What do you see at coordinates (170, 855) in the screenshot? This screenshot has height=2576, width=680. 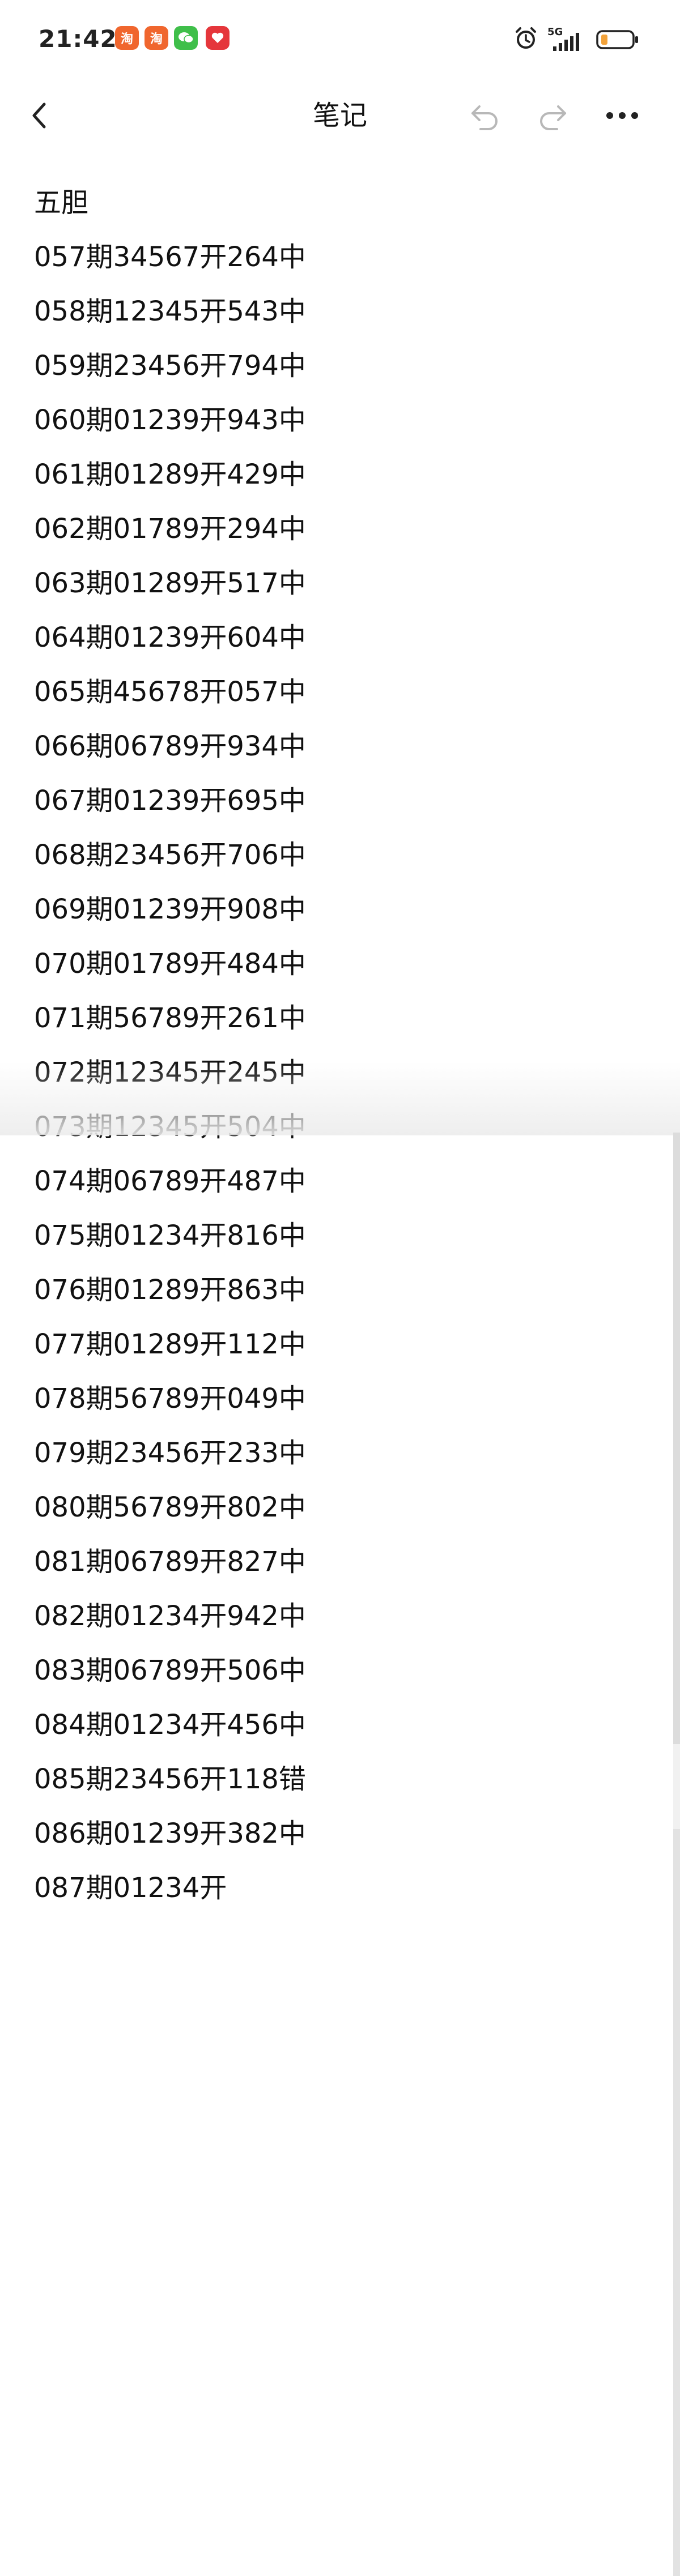 I see `note-line: 068期23456开706中` at bounding box center [170, 855].